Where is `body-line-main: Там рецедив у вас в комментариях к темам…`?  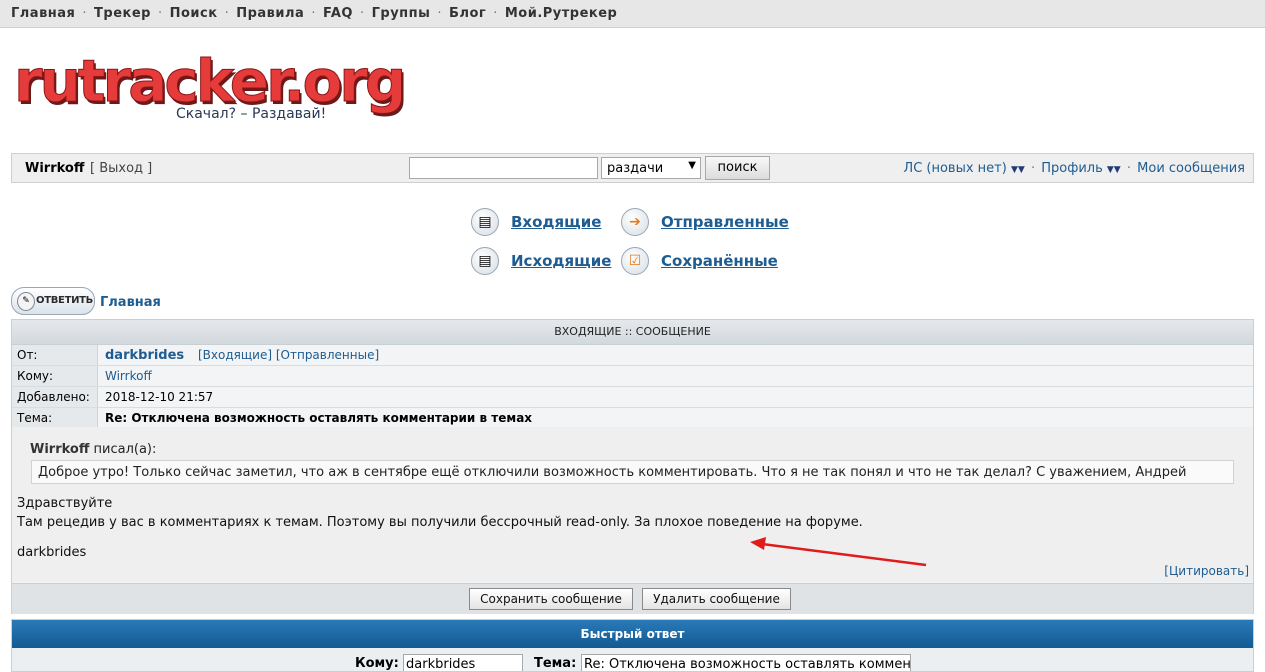
body-line-main: Там рецедив у вас в комментариях к темам… is located at coordinates (440, 522).